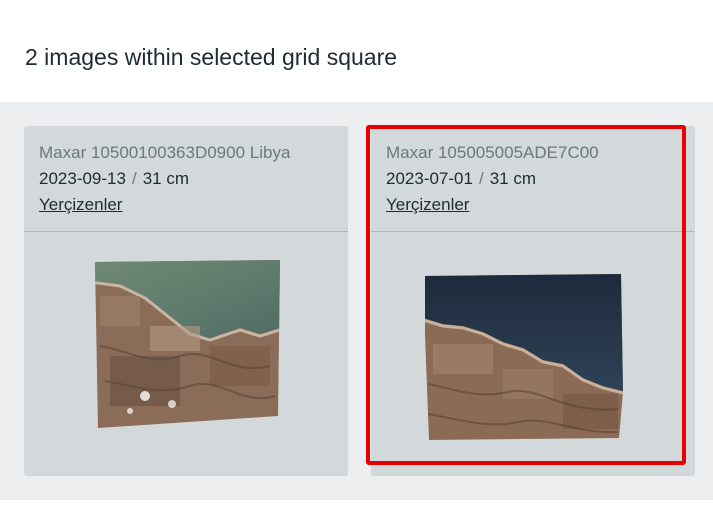 This screenshot has width=713, height=517. I want to click on image-card-meta: 2023-07-01 / 31 cm, so click(461, 179).